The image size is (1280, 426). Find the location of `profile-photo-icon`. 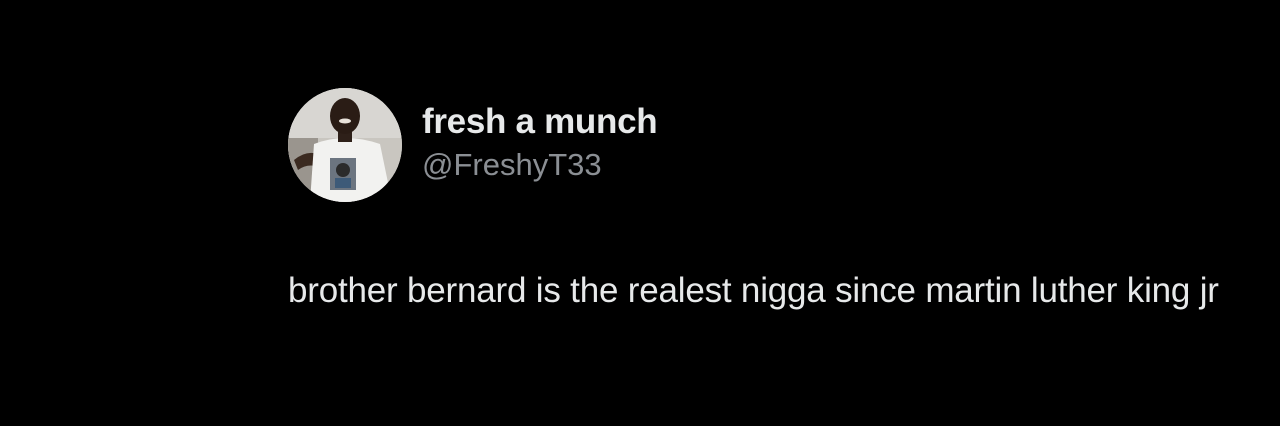

profile-photo-icon is located at coordinates (345, 145).